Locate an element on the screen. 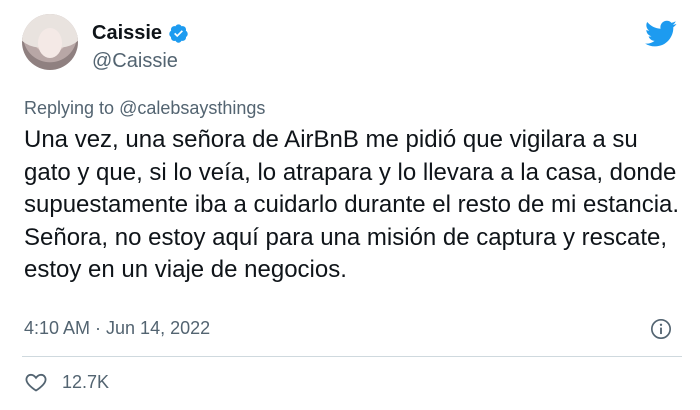  like-action: 12.7K is located at coordinates (66, 382).